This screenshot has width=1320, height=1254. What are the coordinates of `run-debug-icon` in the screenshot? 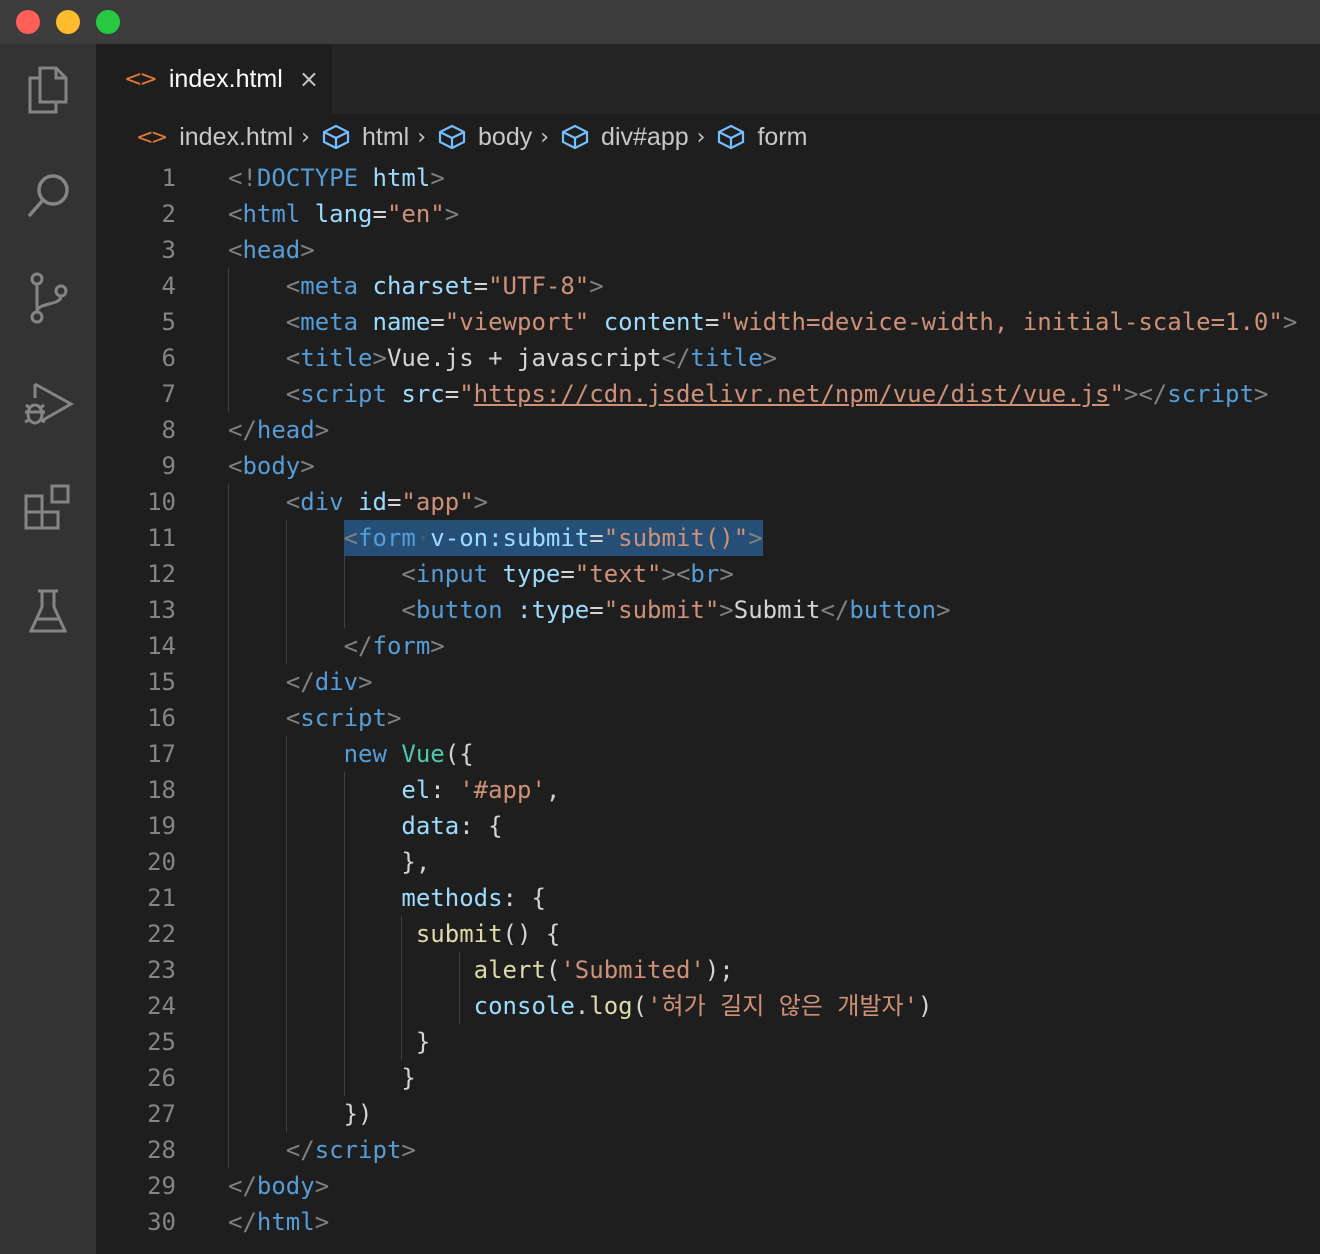 It's located at (48, 404).